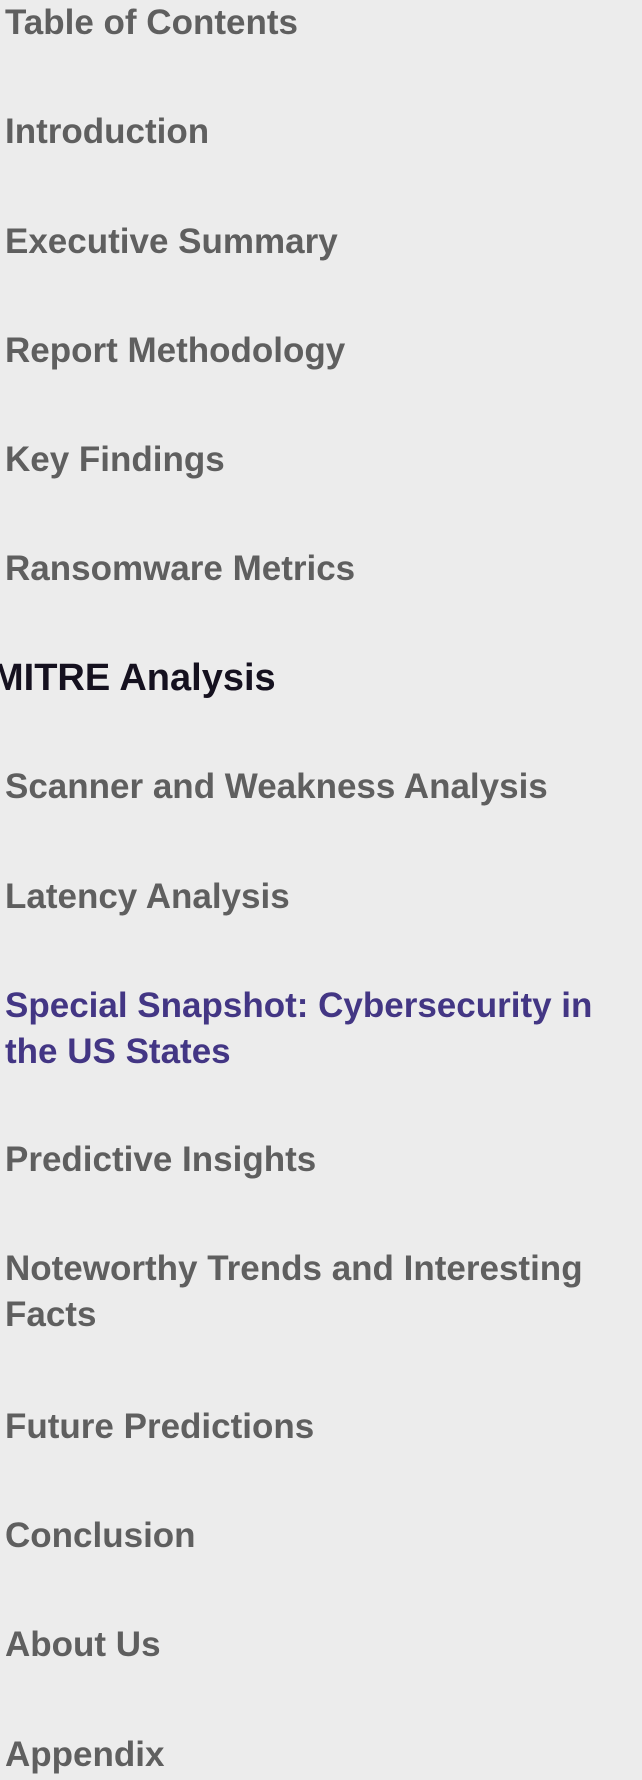  Describe the element at coordinates (321, 1645) in the screenshot. I see `toc-item-about-us: About Us` at that location.